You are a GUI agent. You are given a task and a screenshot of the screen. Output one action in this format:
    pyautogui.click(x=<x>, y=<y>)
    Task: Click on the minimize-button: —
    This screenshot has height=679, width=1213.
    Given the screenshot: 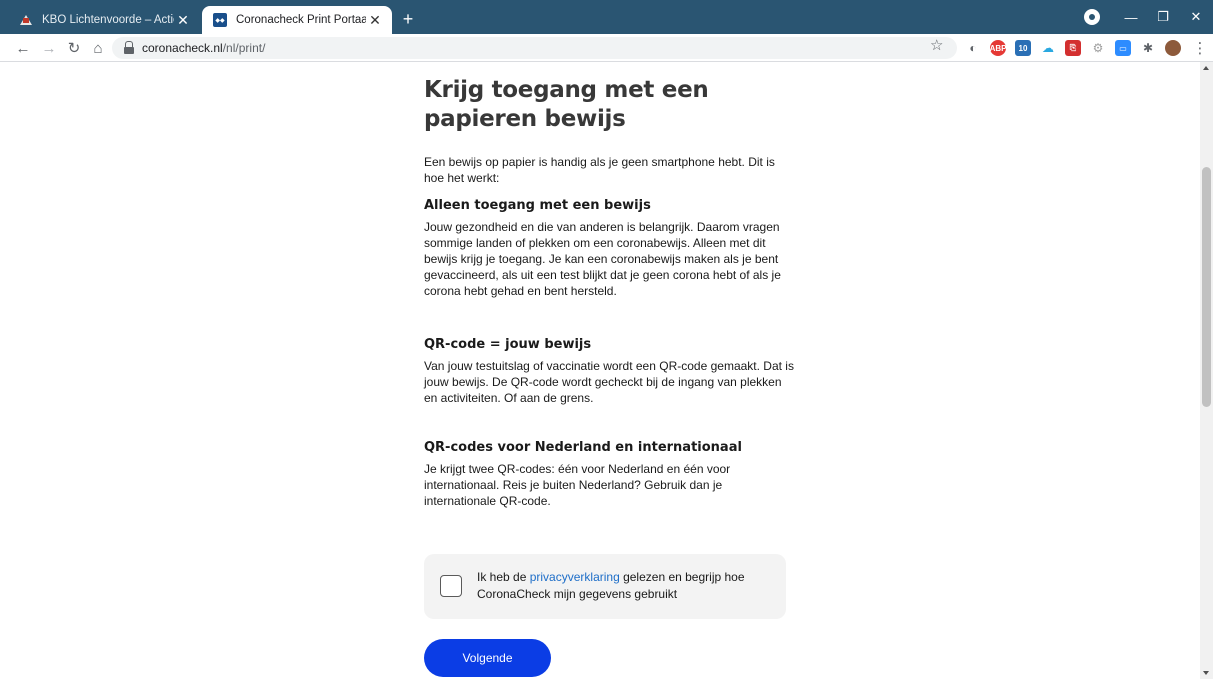 What is the action you would take?
    pyautogui.click(x=1131, y=17)
    